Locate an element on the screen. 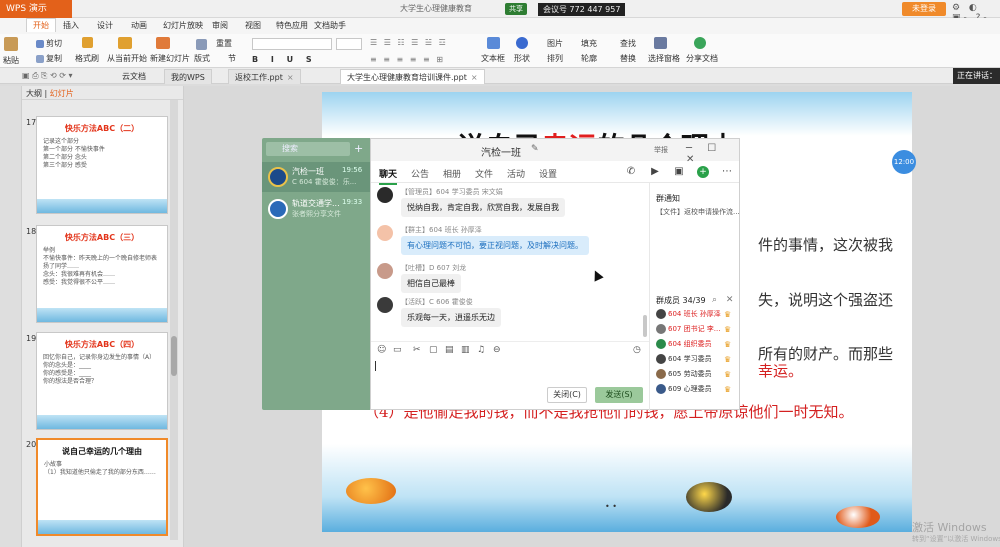  picture-button: 图片 is located at coordinates (555, 43).